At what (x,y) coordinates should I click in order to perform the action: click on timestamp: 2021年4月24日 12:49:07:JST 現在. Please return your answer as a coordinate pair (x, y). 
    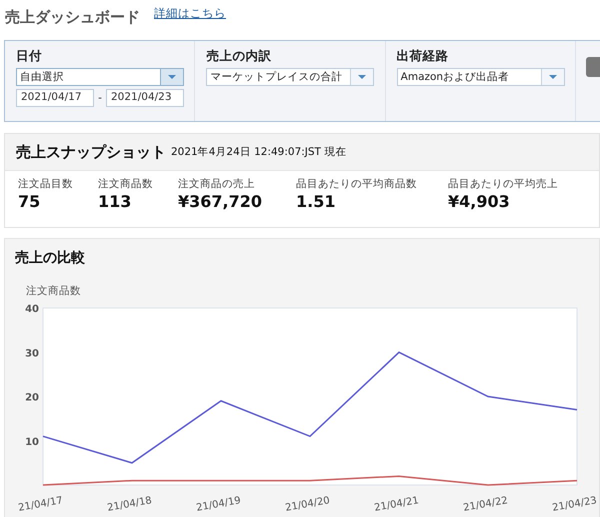
    Looking at the image, I should click on (258, 152).